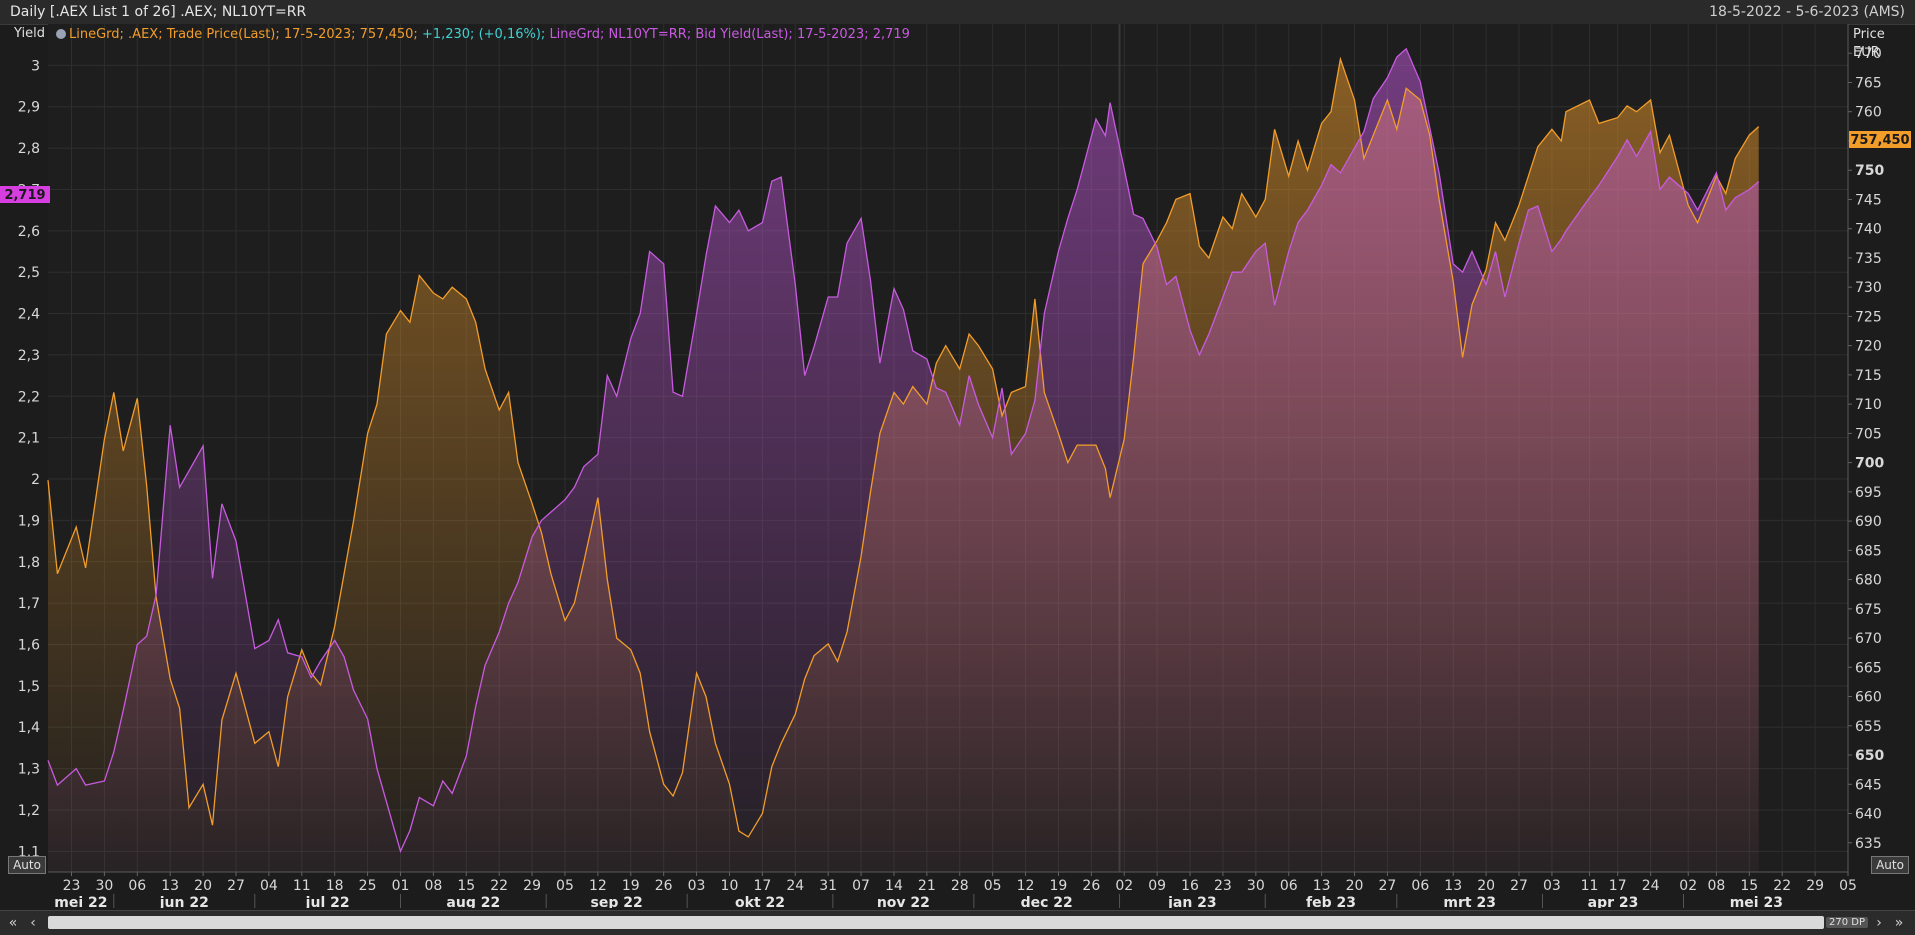 The height and width of the screenshot is (935, 1915). Describe the element at coordinates (1899, 923) in the screenshot. I see `scroll-last-button: »` at that location.